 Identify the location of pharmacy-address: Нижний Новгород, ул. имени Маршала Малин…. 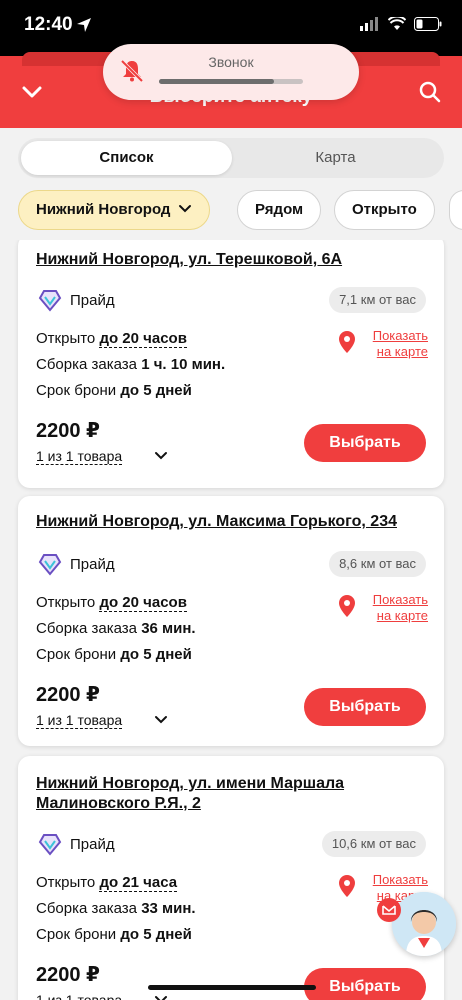
(231, 794).